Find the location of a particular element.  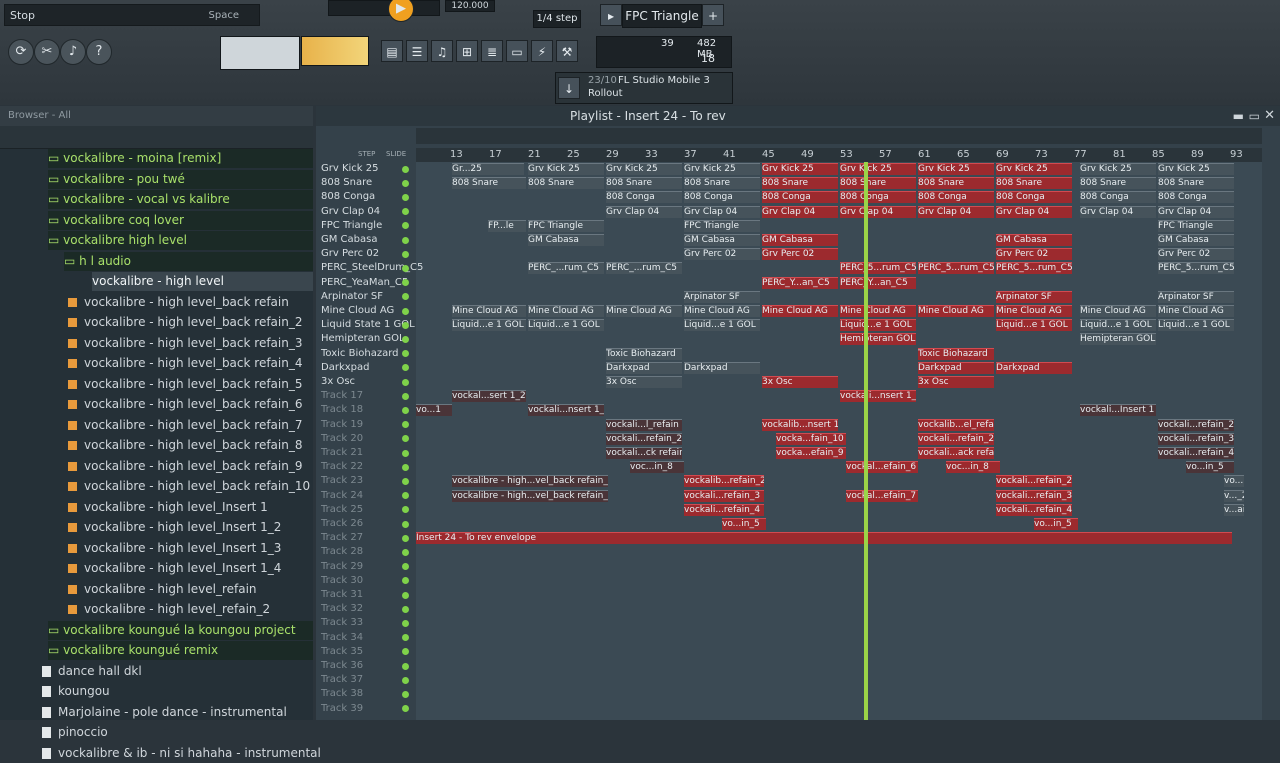

track-name: PERC_YeaMan_C5 is located at coordinates (364, 283).